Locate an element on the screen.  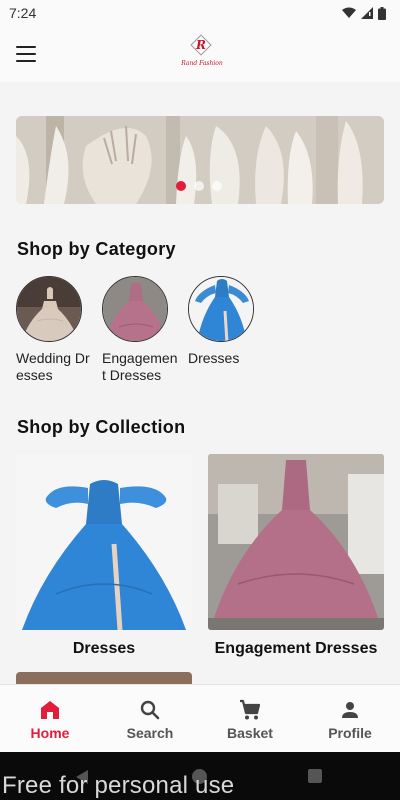
search-icon is located at coordinates (150, 710).